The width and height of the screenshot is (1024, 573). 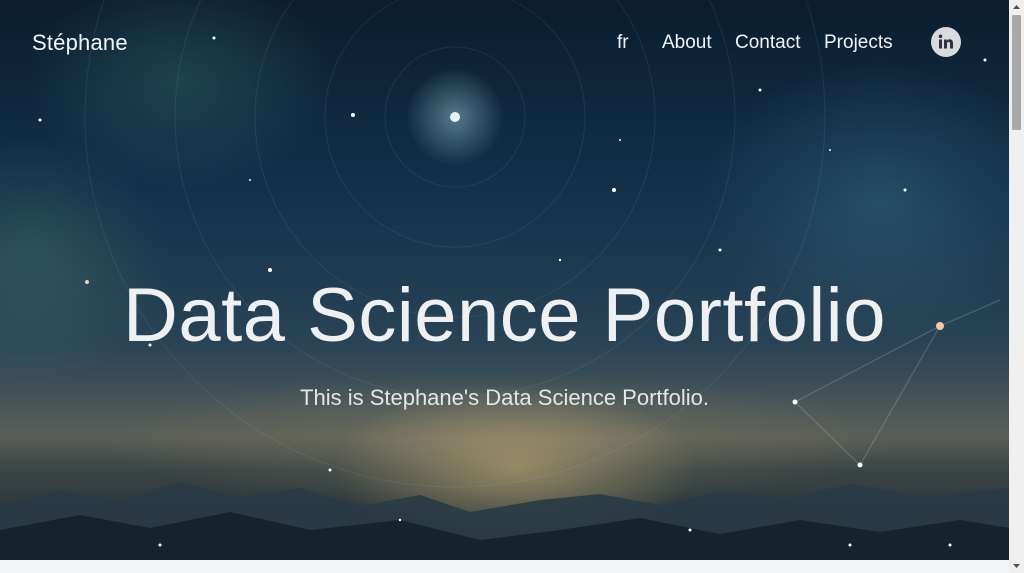 I want to click on linkedin-glyph, so click(x=945, y=41).